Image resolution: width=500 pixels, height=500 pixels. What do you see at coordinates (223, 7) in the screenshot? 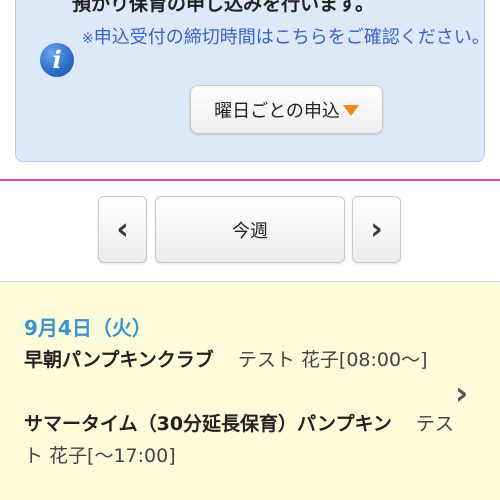
I see `info-title: 預かり保育の申し込みを行います。` at bounding box center [223, 7].